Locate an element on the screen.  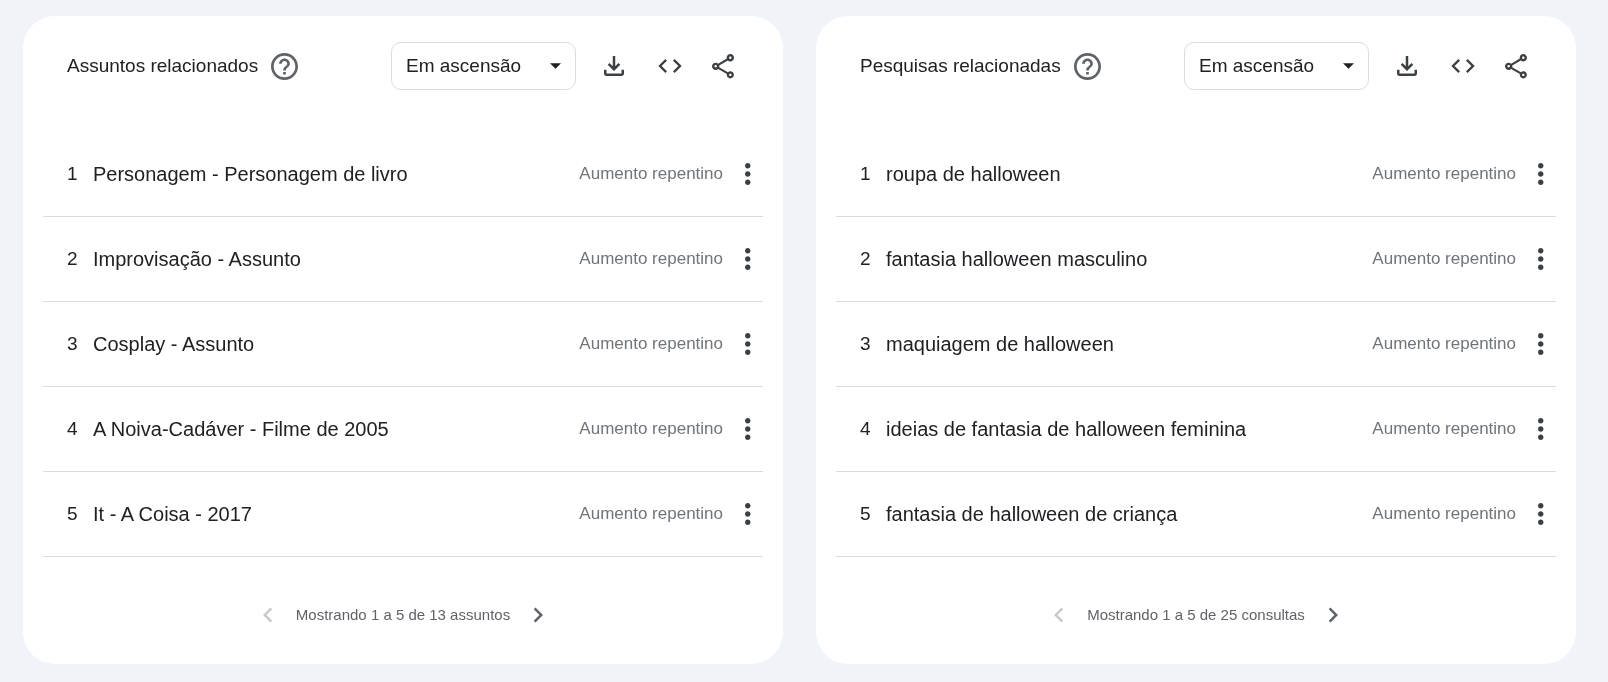
panel-title: Assuntos relacionados is located at coordinates (163, 65).